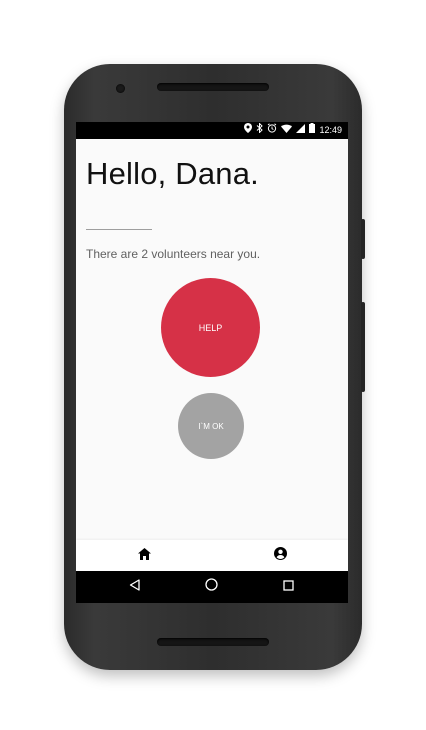  Describe the element at coordinates (287, 130) in the screenshot. I see `wifi-icon` at that location.